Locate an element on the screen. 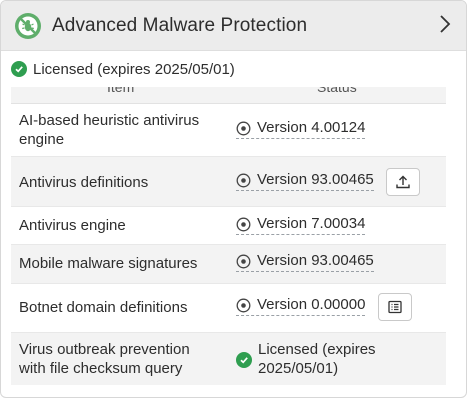 The height and width of the screenshot is (398, 467). row-status: Version 0.00000 is located at coordinates (301, 306).